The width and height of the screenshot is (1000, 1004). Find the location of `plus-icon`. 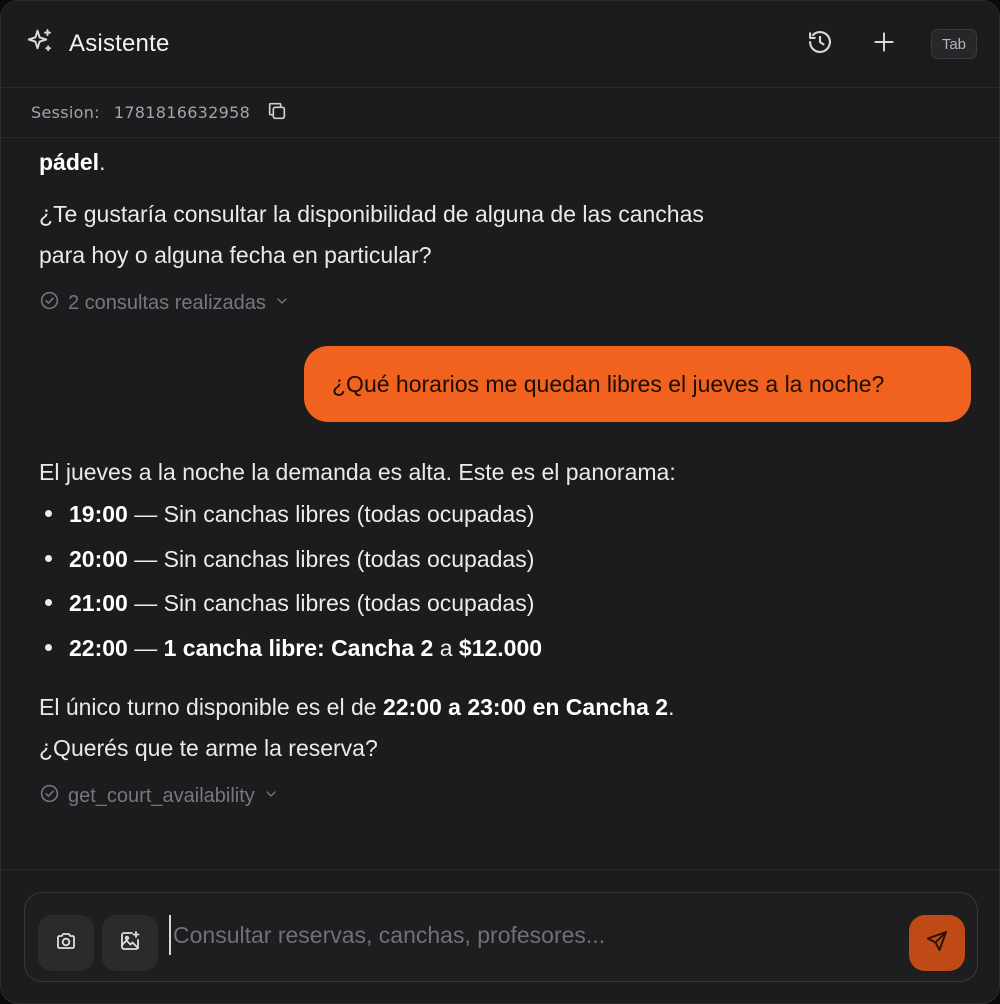

plus-icon is located at coordinates (884, 44).